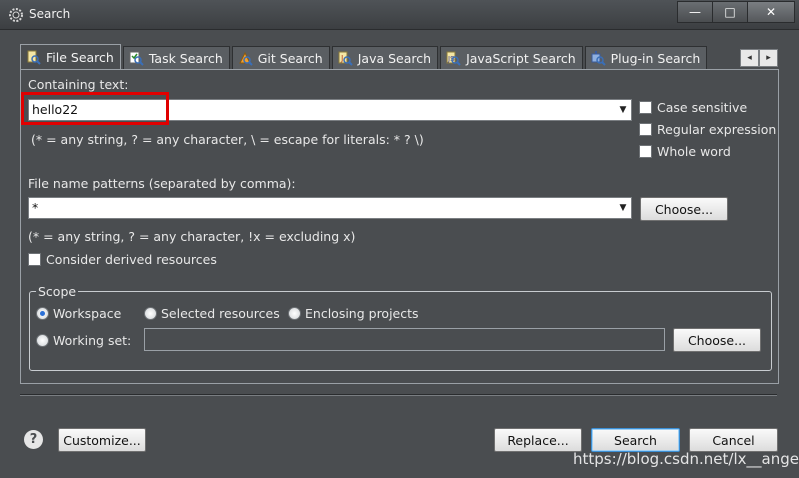 The width and height of the screenshot is (799, 478). Describe the element at coordinates (717, 129) in the screenshot. I see `regex-label: Regular expression` at that location.